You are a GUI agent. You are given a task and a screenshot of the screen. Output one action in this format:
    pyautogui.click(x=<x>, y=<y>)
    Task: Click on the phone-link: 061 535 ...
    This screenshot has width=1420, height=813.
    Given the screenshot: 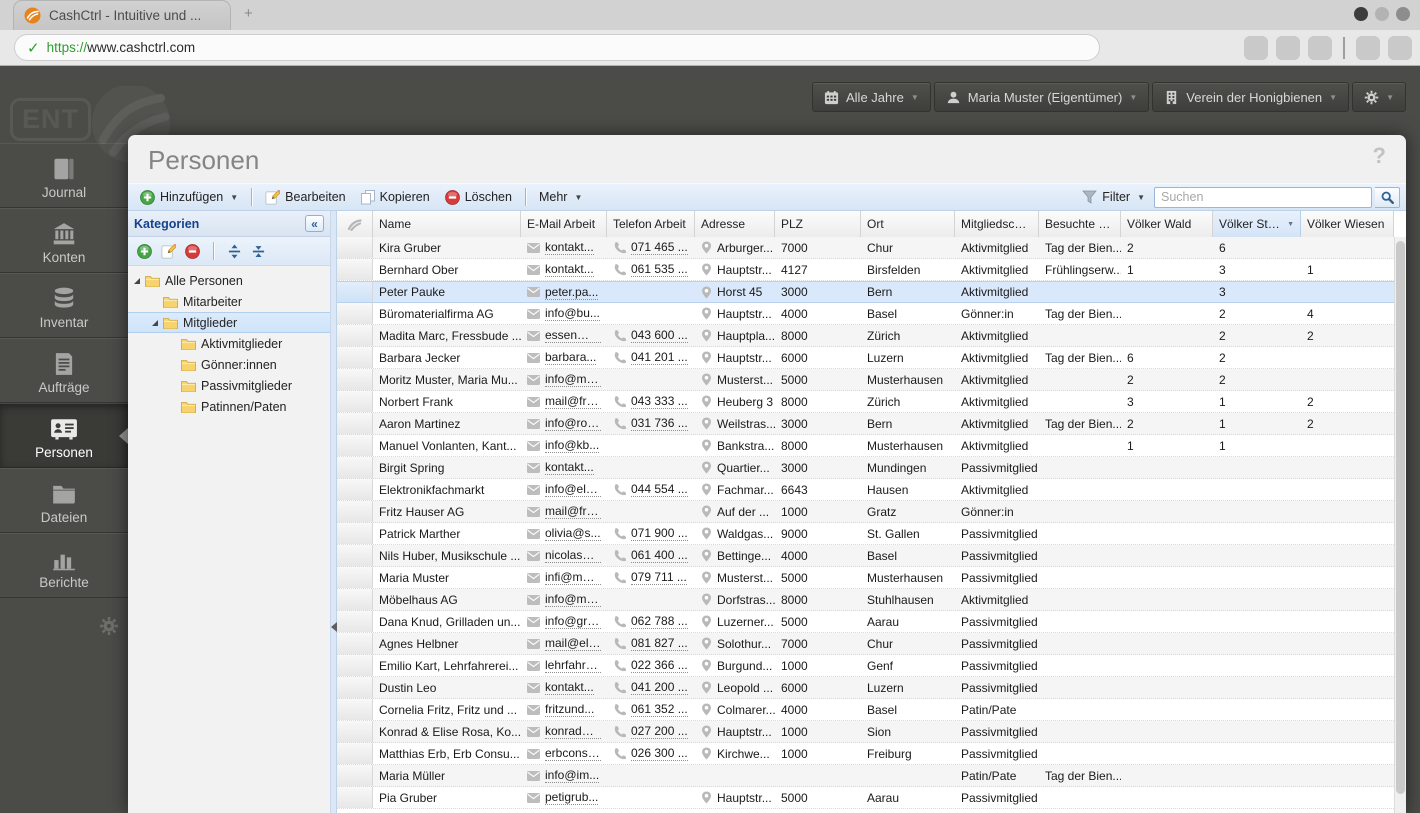 What is the action you would take?
    pyautogui.click(x=659, y=269)
    